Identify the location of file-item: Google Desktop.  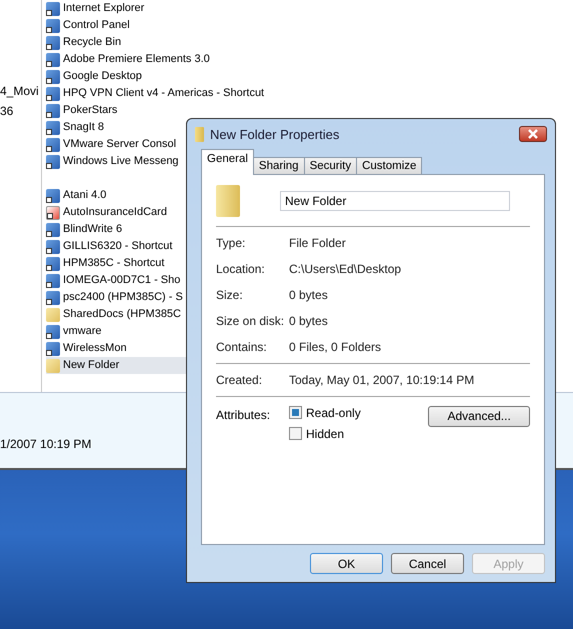
(115, 76).